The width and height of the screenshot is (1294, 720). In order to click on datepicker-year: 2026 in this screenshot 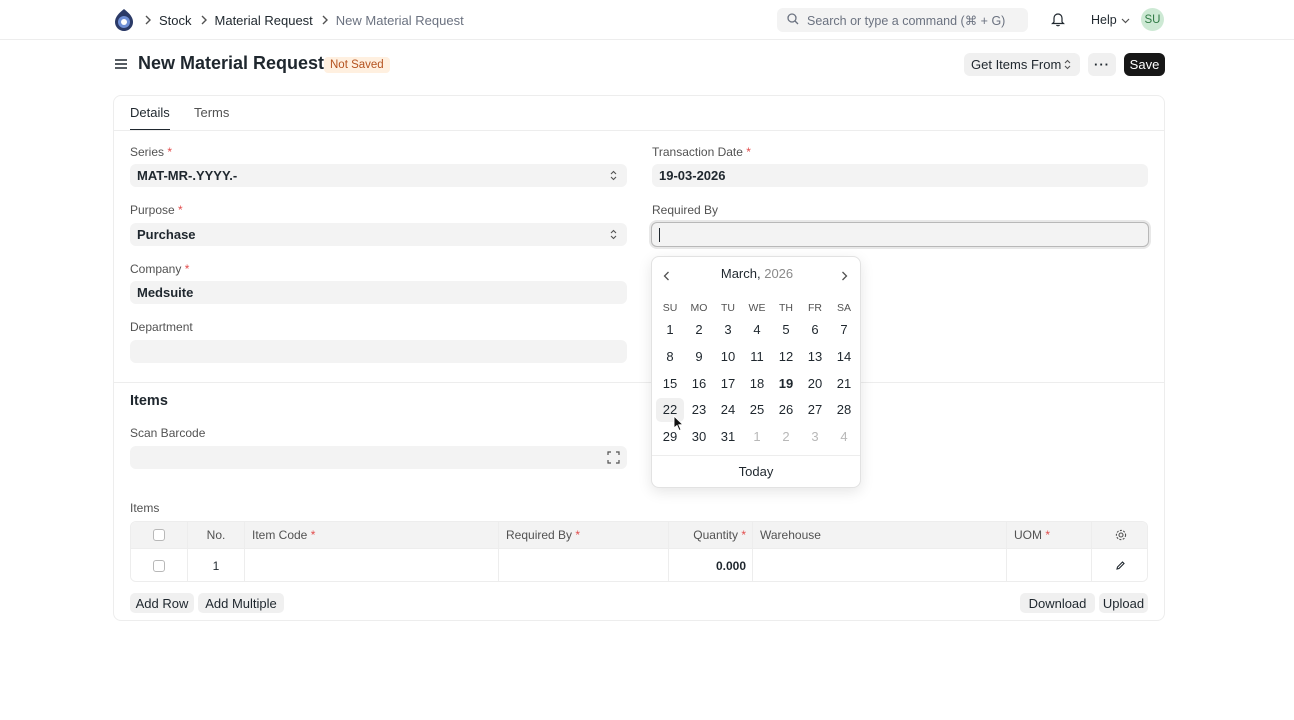, I will do `click(778, 273)`.